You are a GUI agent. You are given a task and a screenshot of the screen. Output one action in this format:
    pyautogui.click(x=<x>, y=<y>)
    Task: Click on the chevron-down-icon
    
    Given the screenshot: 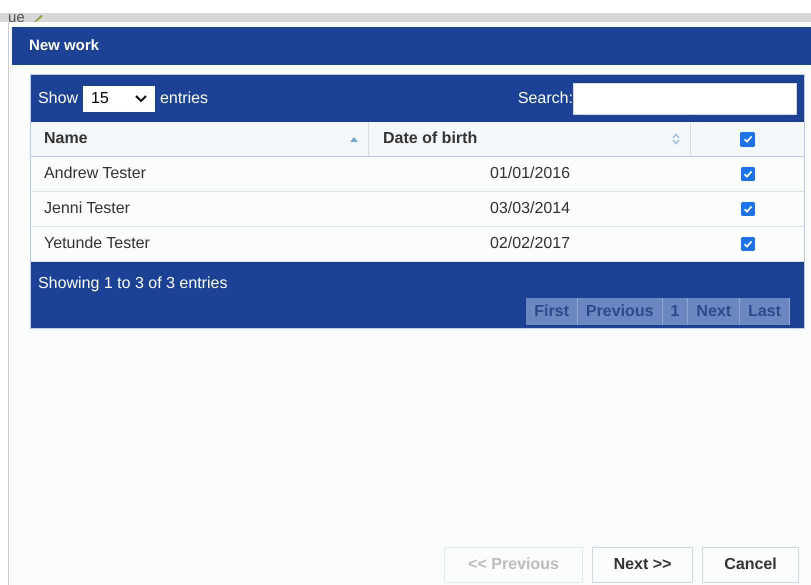 What is the action you would take?
    pyautogui.click(x=141, y=98)
    